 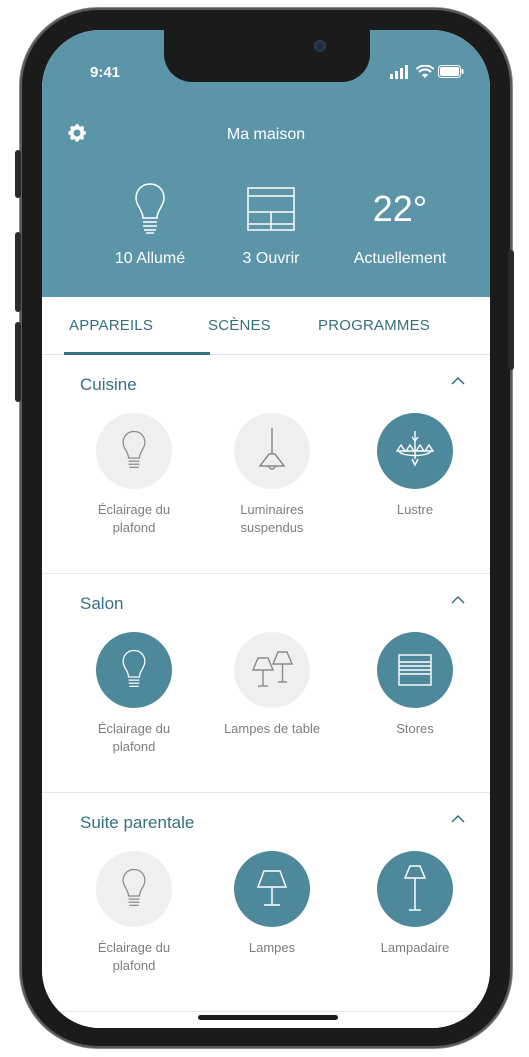 What do you see at coordinates (272, 728) in the screenshot?
I see `device-name: Lampes de table` at bounding box center [272, 728].